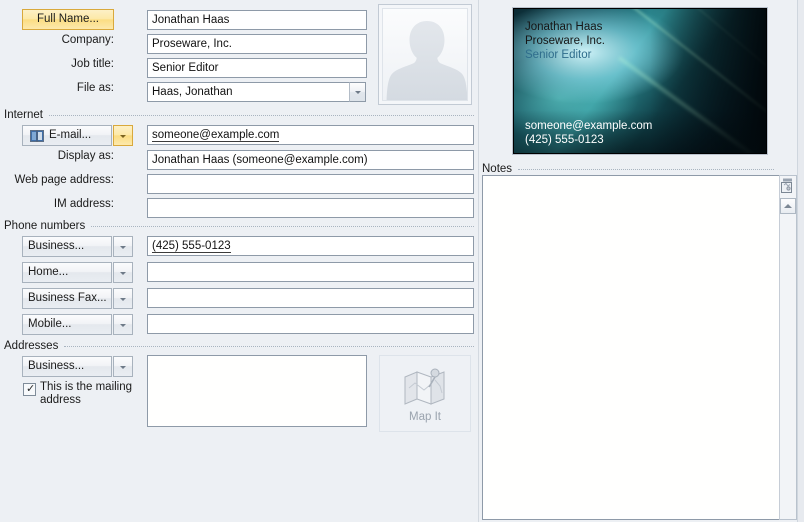 The image size is (804, 522). I want to click on phone-input-1: (425) 555-0123, so click(310, 246).